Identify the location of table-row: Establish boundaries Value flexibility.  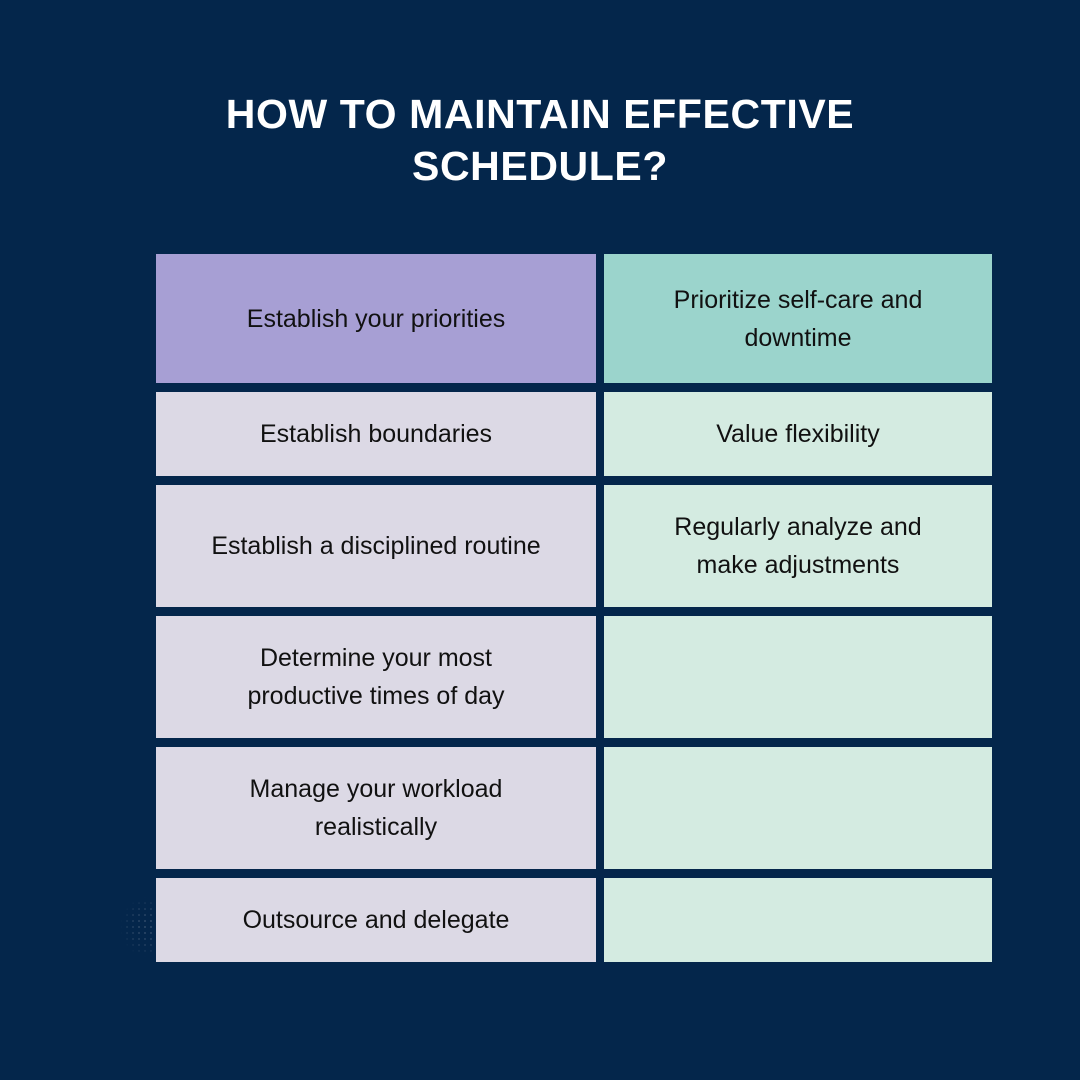
(574, 434).